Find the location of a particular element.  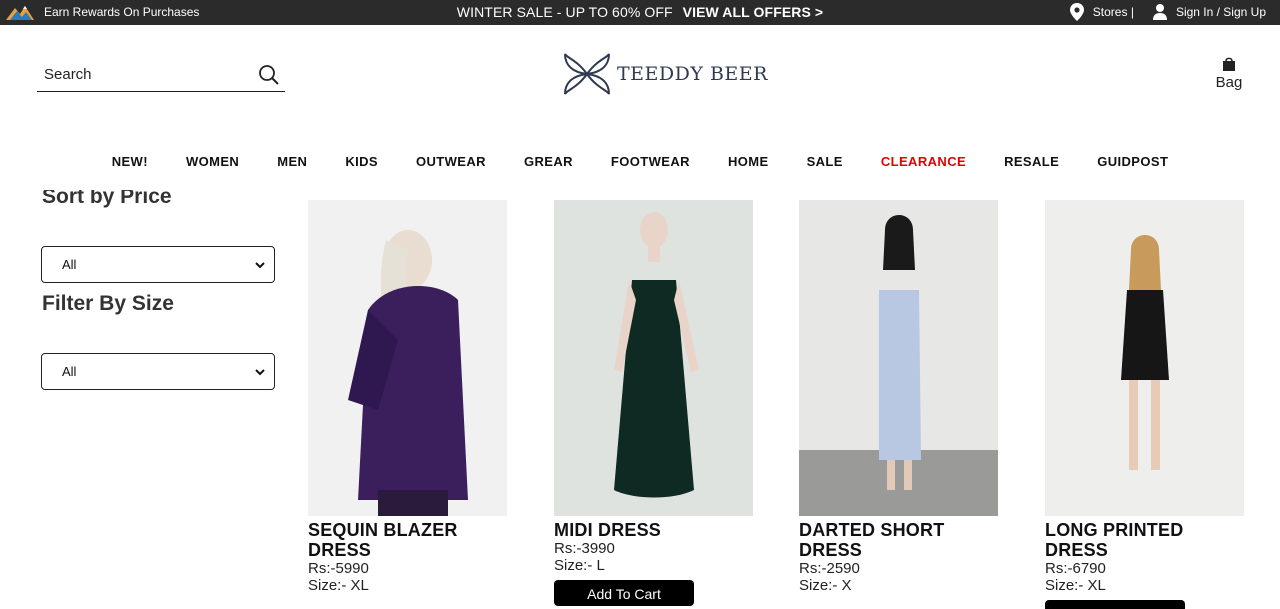

nav-item-outwear: OUTWEAR is located at coordinates (451, 161).